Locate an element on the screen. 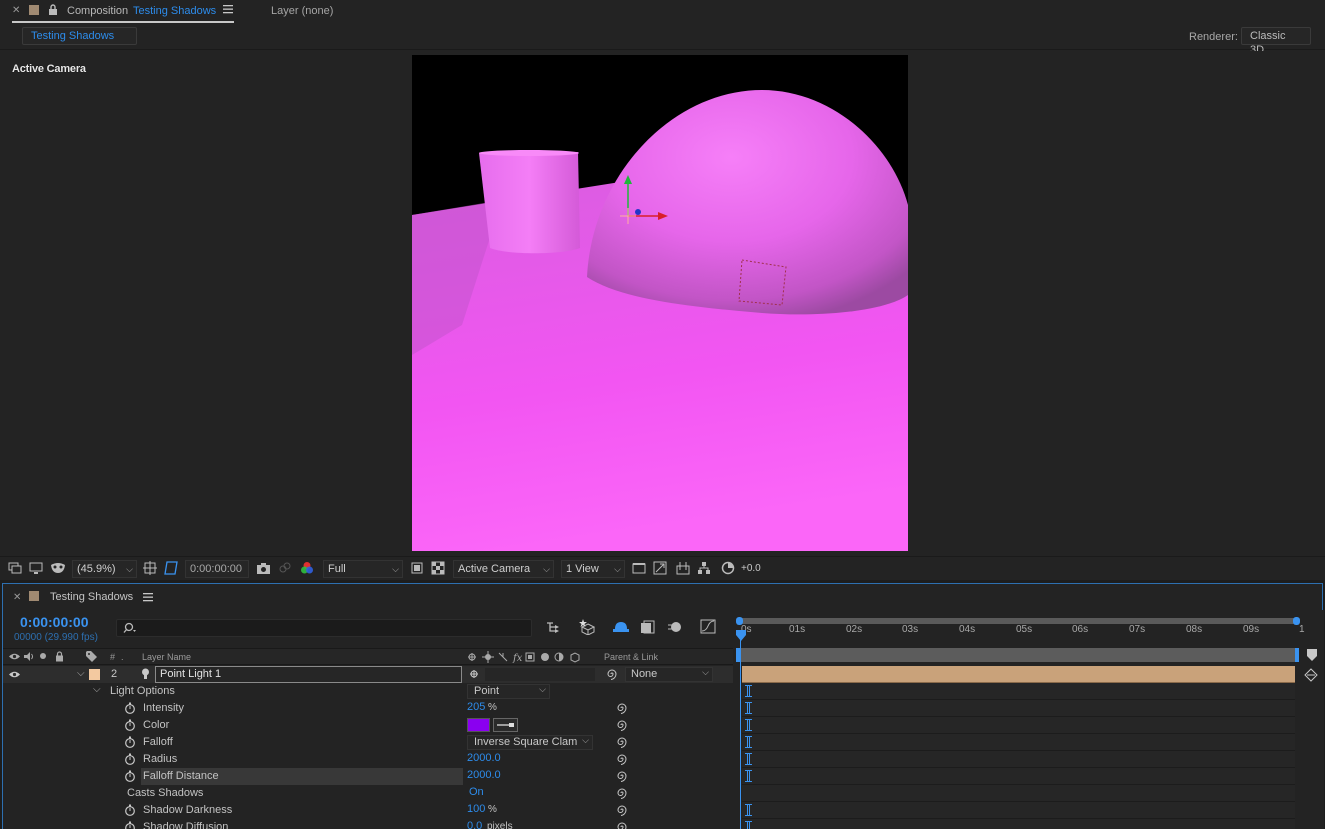 The width and height of the screenshot is (1325, 829). layer-tab: Layer (none) is located at coordinates (302, 11).